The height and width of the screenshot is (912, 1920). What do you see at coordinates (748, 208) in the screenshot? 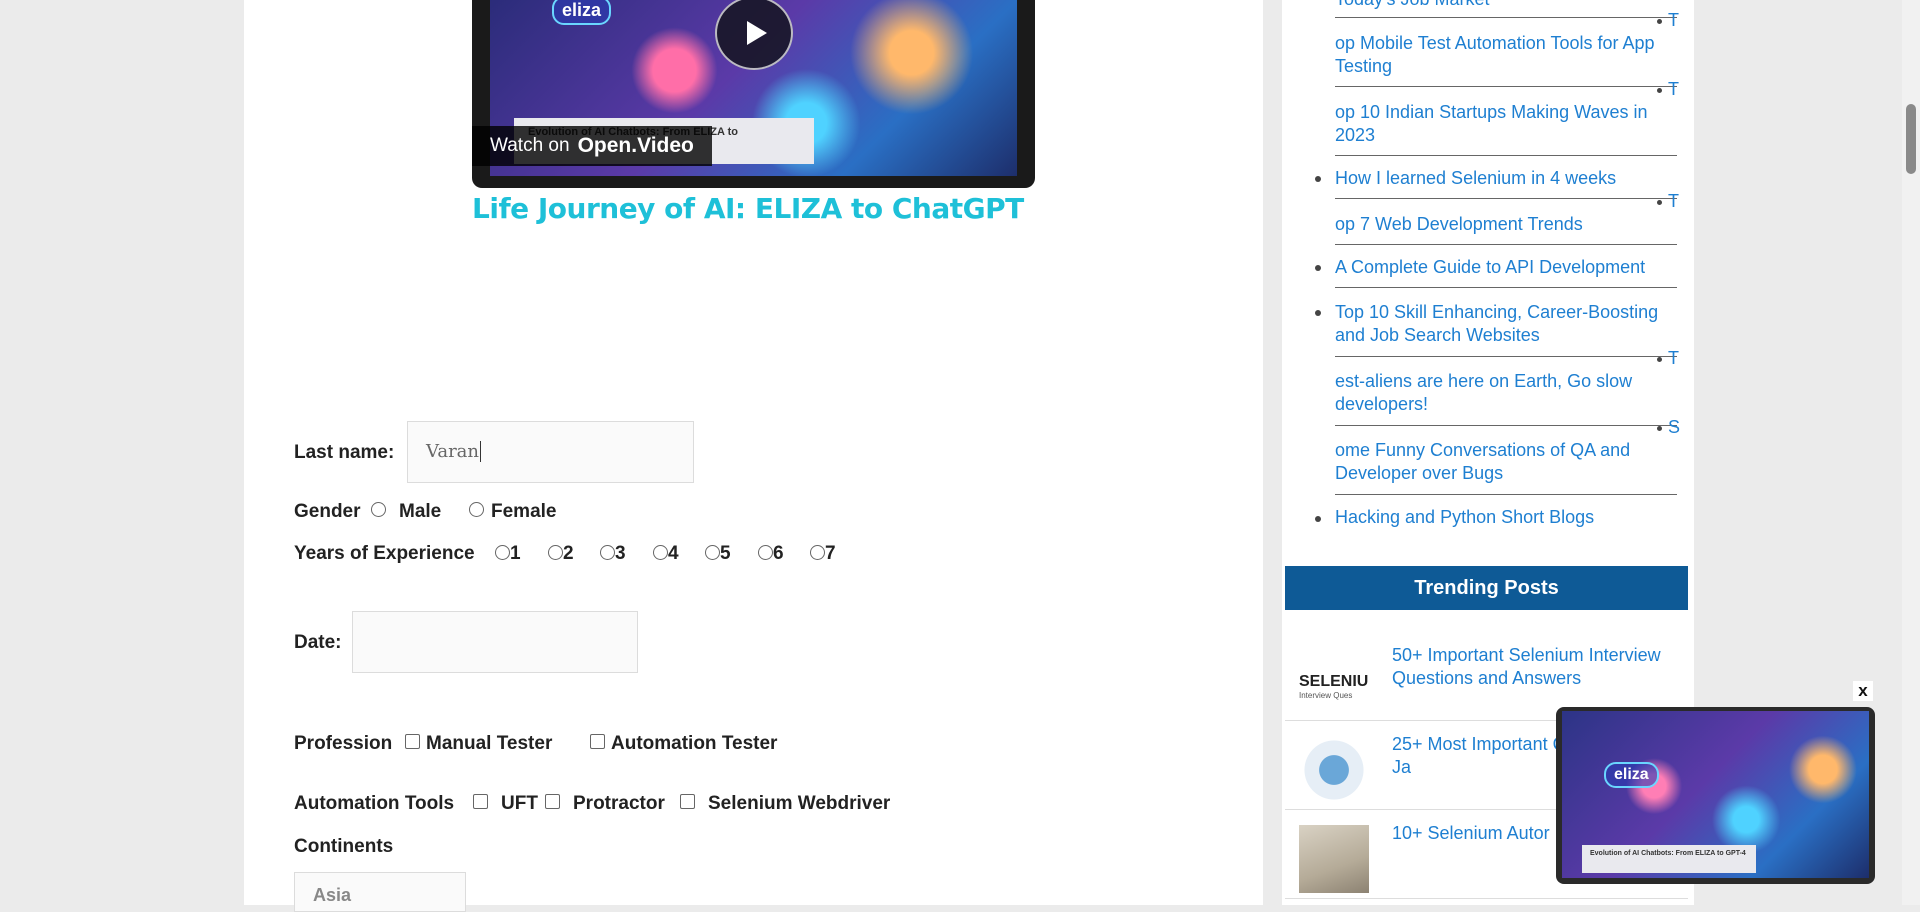
I see `video-title: Life Journey of AI: ELIZA to ChatGPT` at bounding box center [748, 208].